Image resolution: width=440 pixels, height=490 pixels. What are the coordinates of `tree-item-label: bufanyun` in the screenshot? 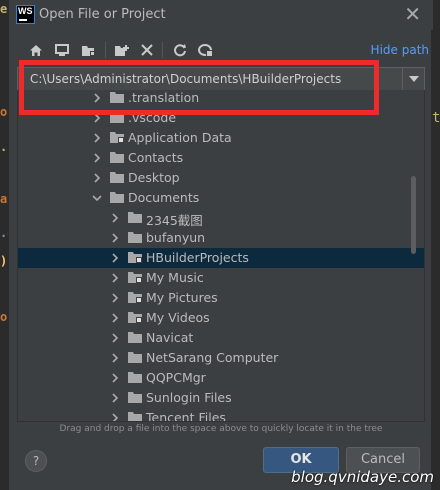 It's located at (176, 237).